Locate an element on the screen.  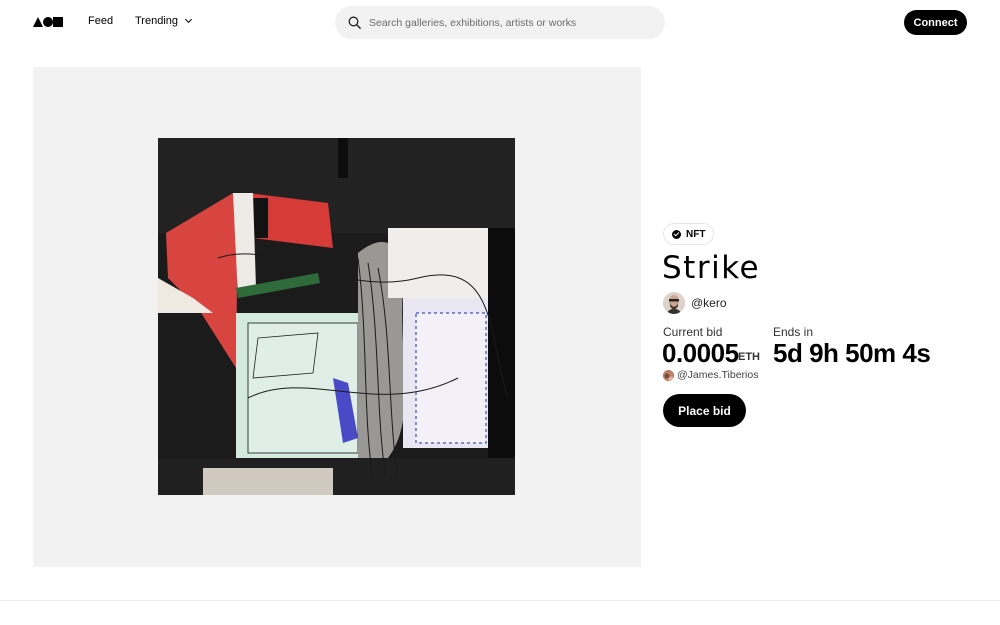
nft-badge: NFT is located at coordinates (689, 234).